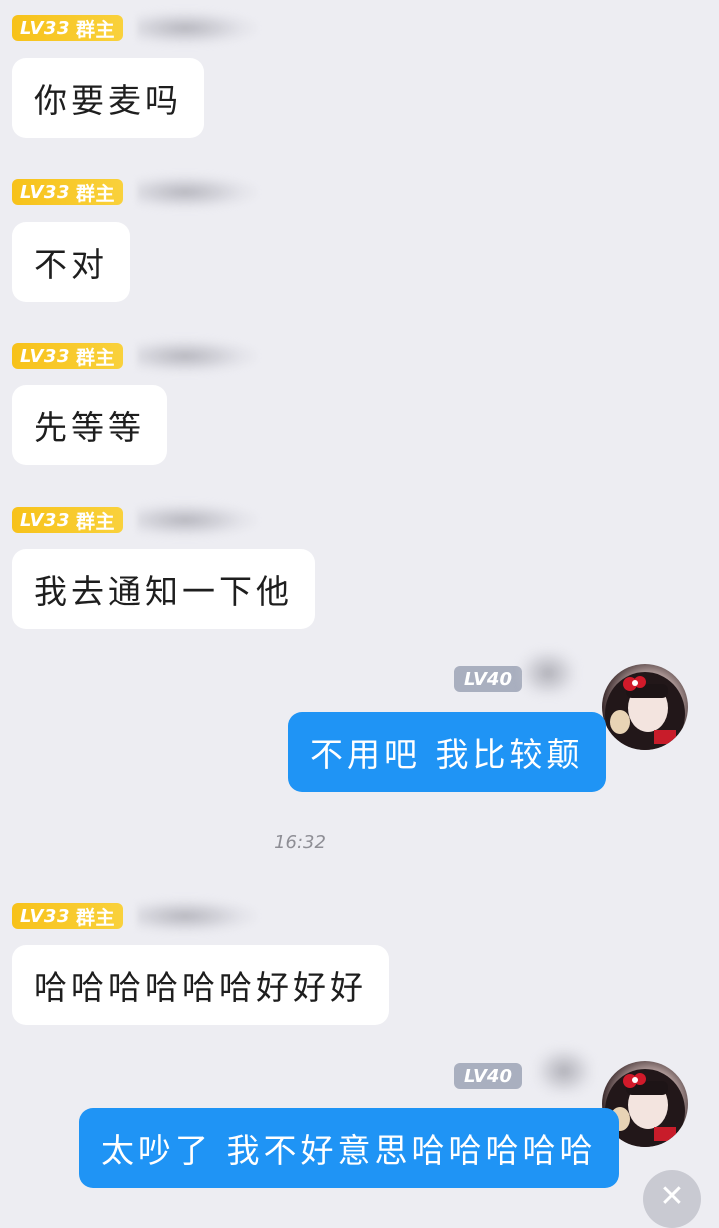 The width and height of the screenshot is (719, 1228). Describe the element at coordinates (89, 427) in the screenshot. I see `message-text: 先等等` at that location.